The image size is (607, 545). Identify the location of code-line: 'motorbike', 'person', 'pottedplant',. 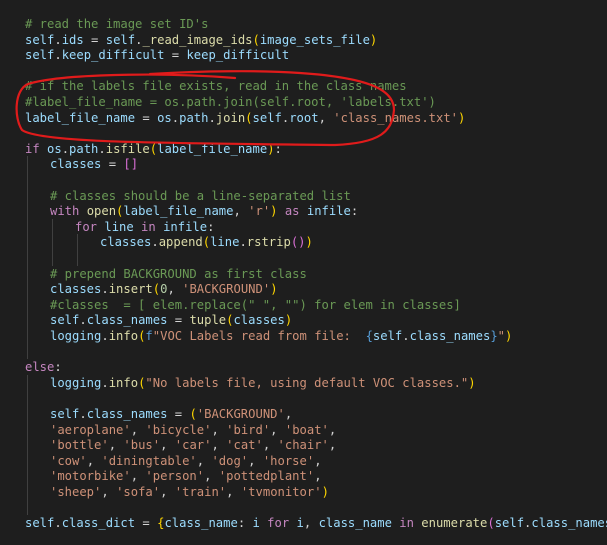
(186, 476).